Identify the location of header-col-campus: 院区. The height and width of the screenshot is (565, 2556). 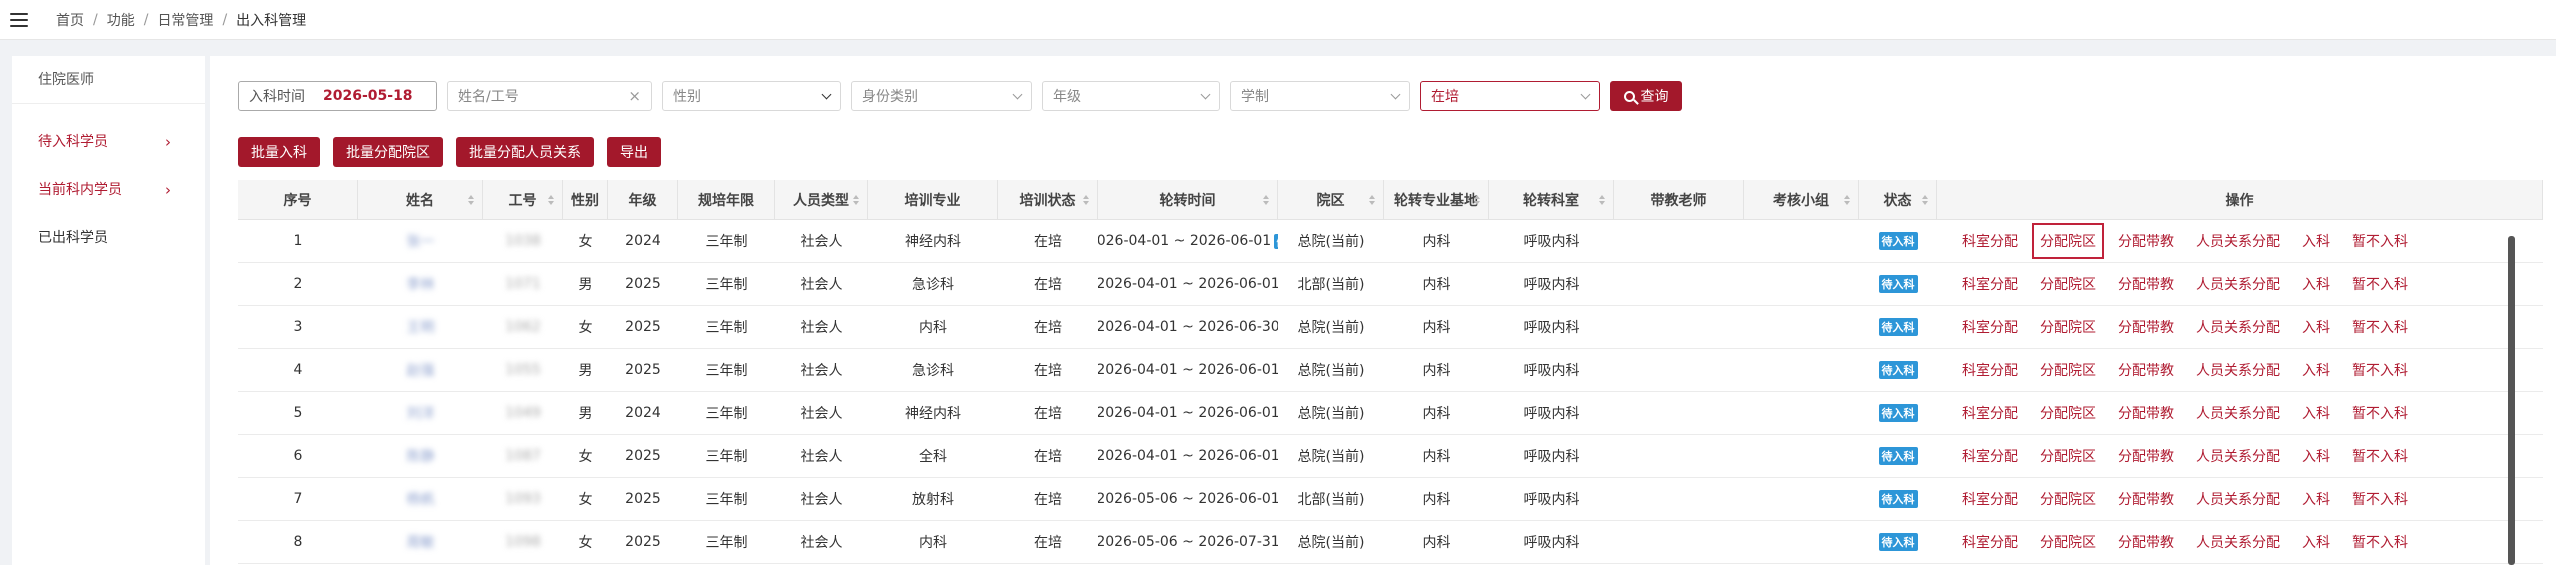
(1331, 199).